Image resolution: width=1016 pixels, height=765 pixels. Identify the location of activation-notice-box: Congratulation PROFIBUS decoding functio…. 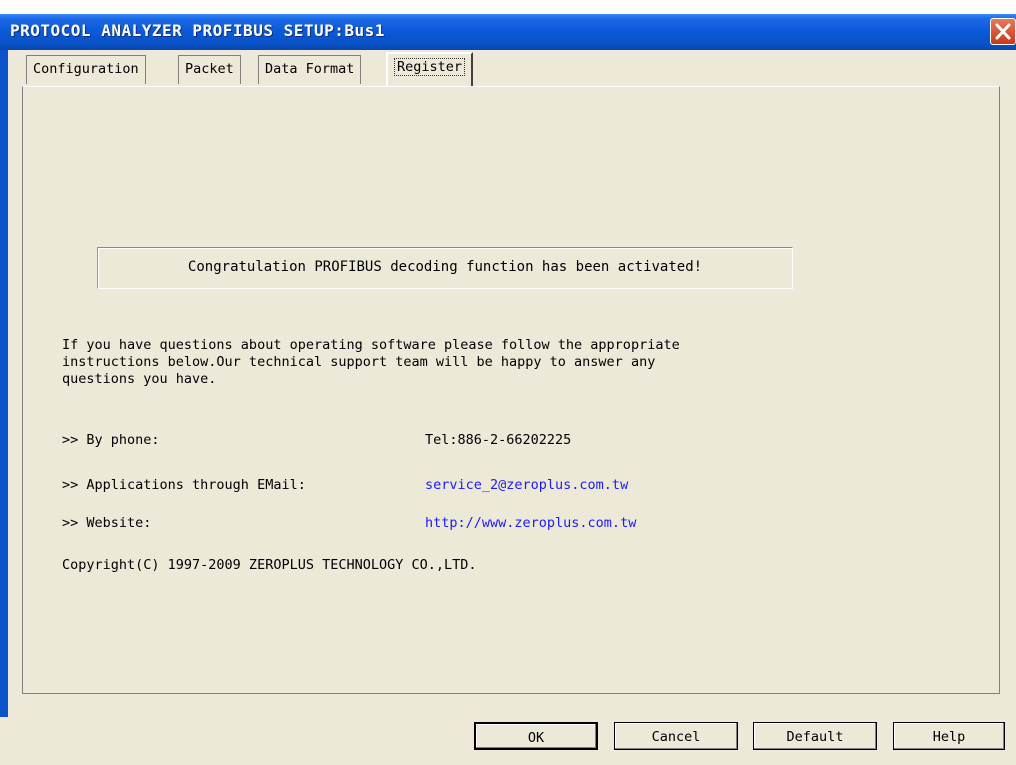
(445, 268).